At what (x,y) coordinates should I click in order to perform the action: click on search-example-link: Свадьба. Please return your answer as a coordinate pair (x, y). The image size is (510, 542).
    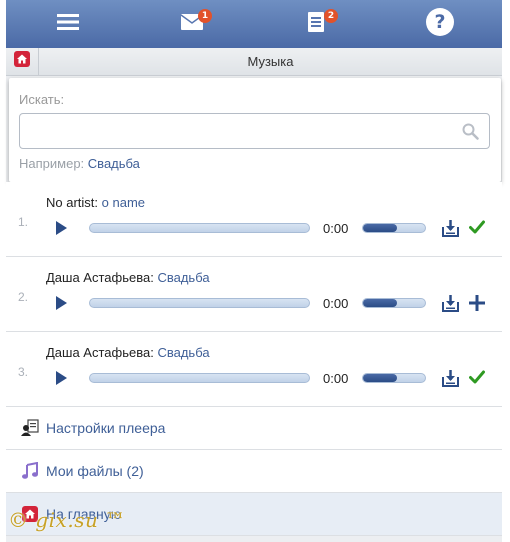
    Looking at the image, I should click on (114, 163).